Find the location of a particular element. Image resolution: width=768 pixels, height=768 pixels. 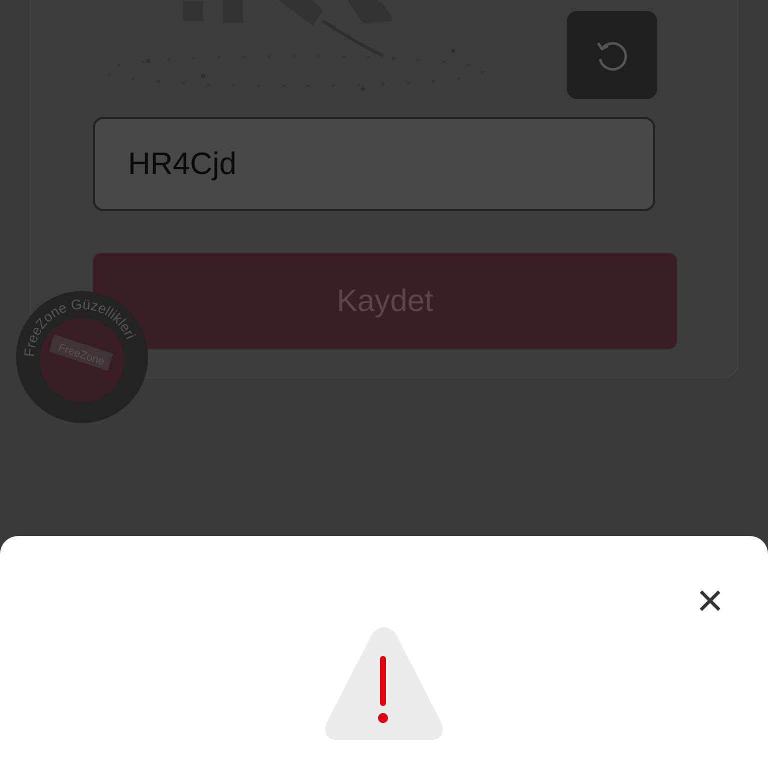

code-field: HR4Cjd is located at coordinates (374, 164).